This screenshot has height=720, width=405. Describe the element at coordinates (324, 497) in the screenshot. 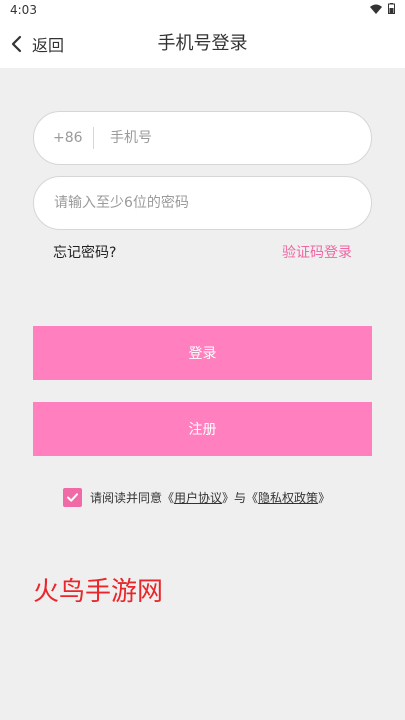

I see `agreement-text-after: 》` at that location.